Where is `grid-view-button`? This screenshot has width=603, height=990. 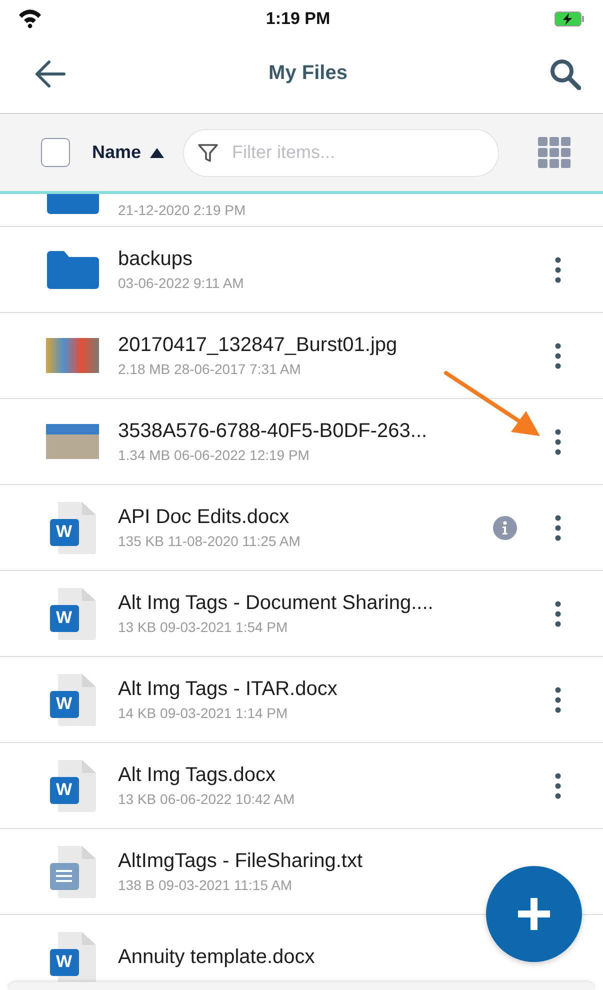 grid-view-button is located at coordinates (554, 152).